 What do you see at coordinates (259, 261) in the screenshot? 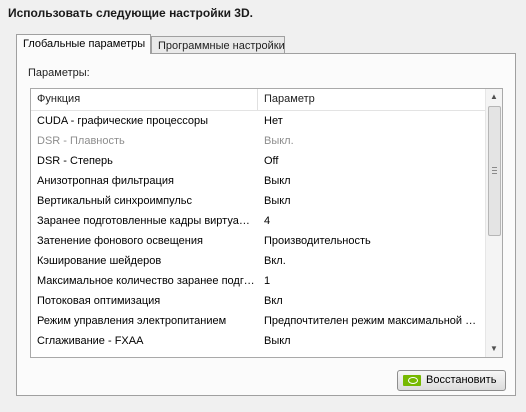
I see `table-row: Кэширование шейдеров Вкл.` at bounding box center [259, 261].